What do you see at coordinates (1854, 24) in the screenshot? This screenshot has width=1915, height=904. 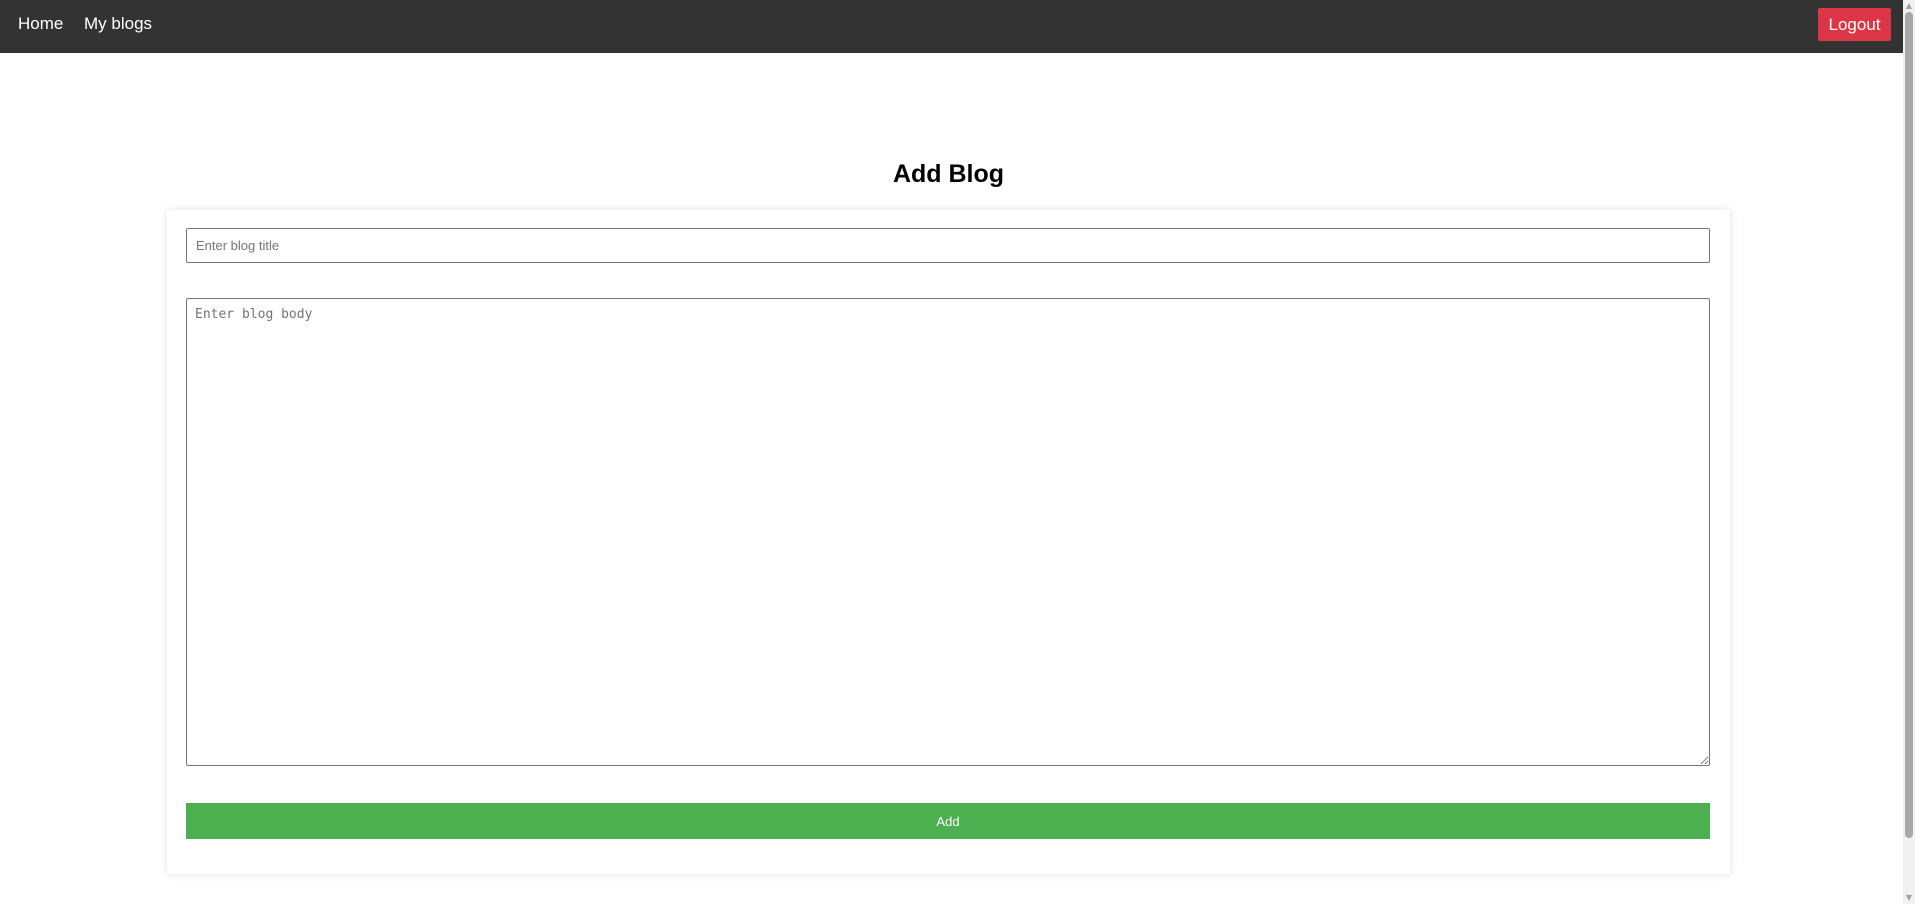 I see `logout-button: Logout` at bounding box center [1854, 24].